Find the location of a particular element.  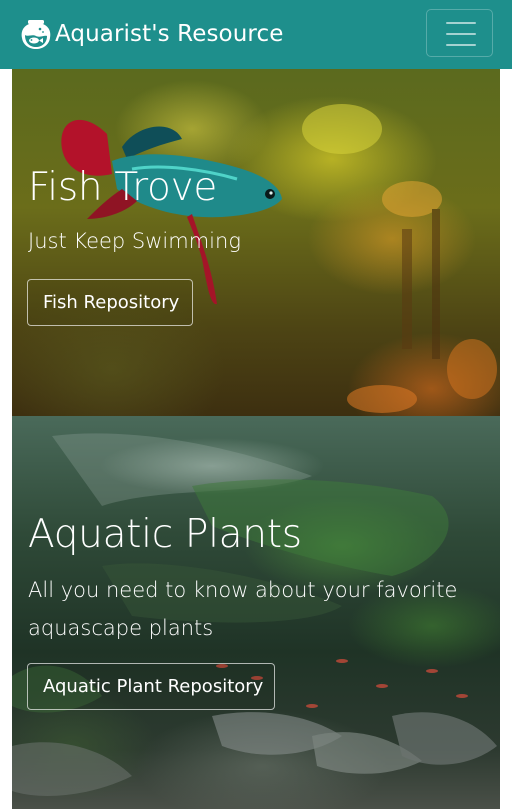

brand-link: Aquarist's Resource is located at coordinates (151, 34).